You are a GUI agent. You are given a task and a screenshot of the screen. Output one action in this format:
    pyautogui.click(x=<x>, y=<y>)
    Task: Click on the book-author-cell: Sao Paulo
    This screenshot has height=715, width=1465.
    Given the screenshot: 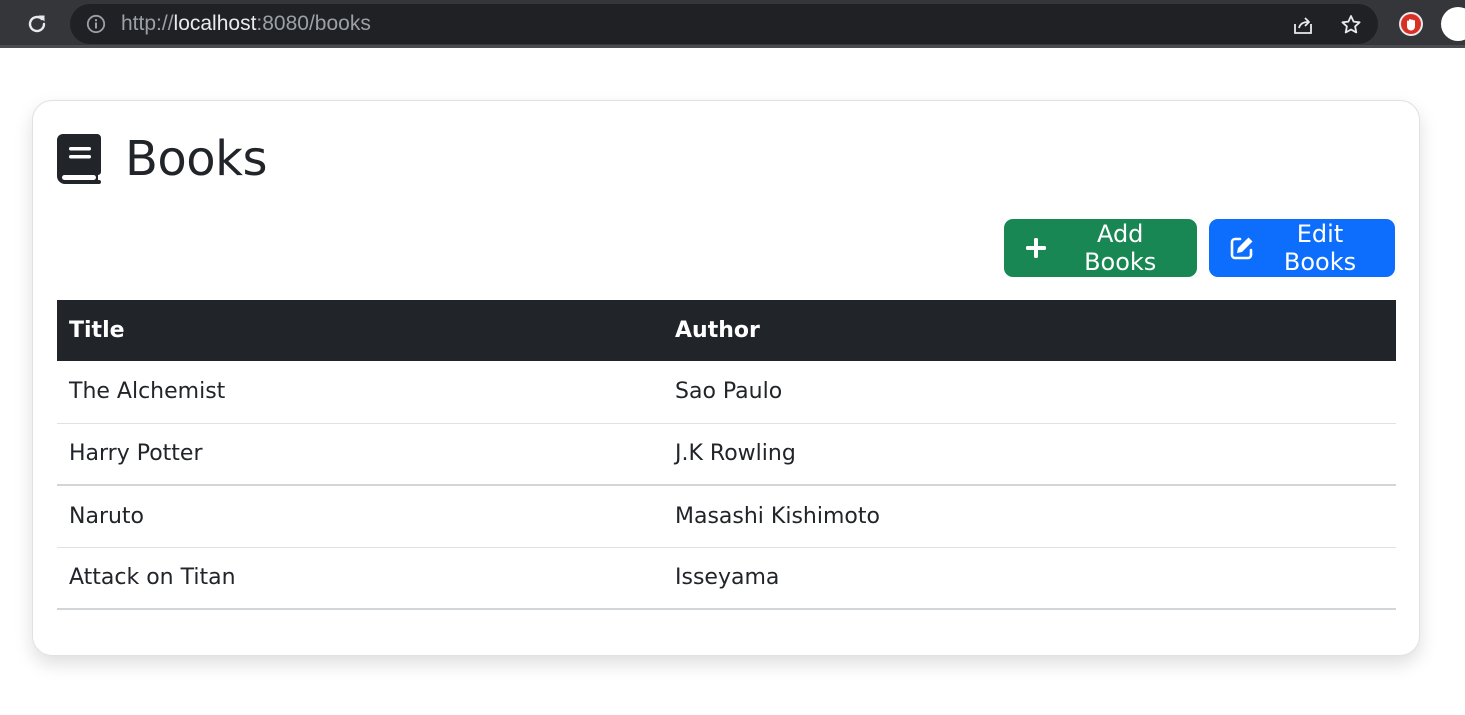 What is the action you would take?
    pyautogui.click(x=1029, y=392)
    